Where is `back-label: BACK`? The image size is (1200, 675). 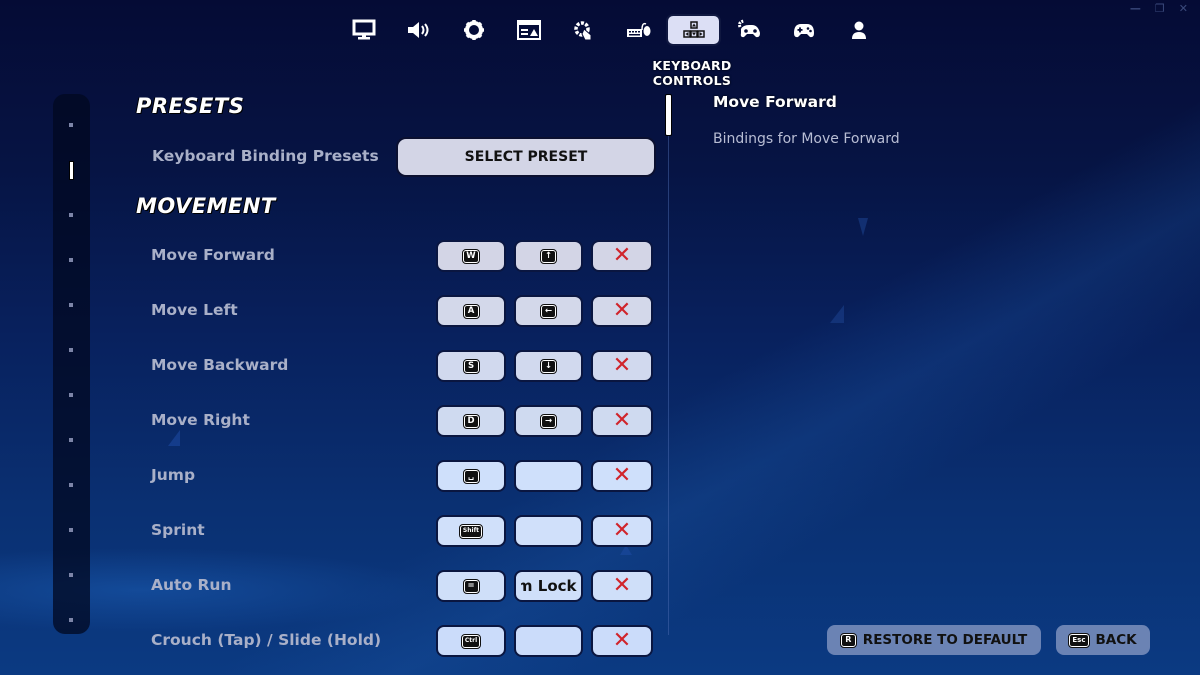
back-label: BACK is located at coordinates (1116, 640).